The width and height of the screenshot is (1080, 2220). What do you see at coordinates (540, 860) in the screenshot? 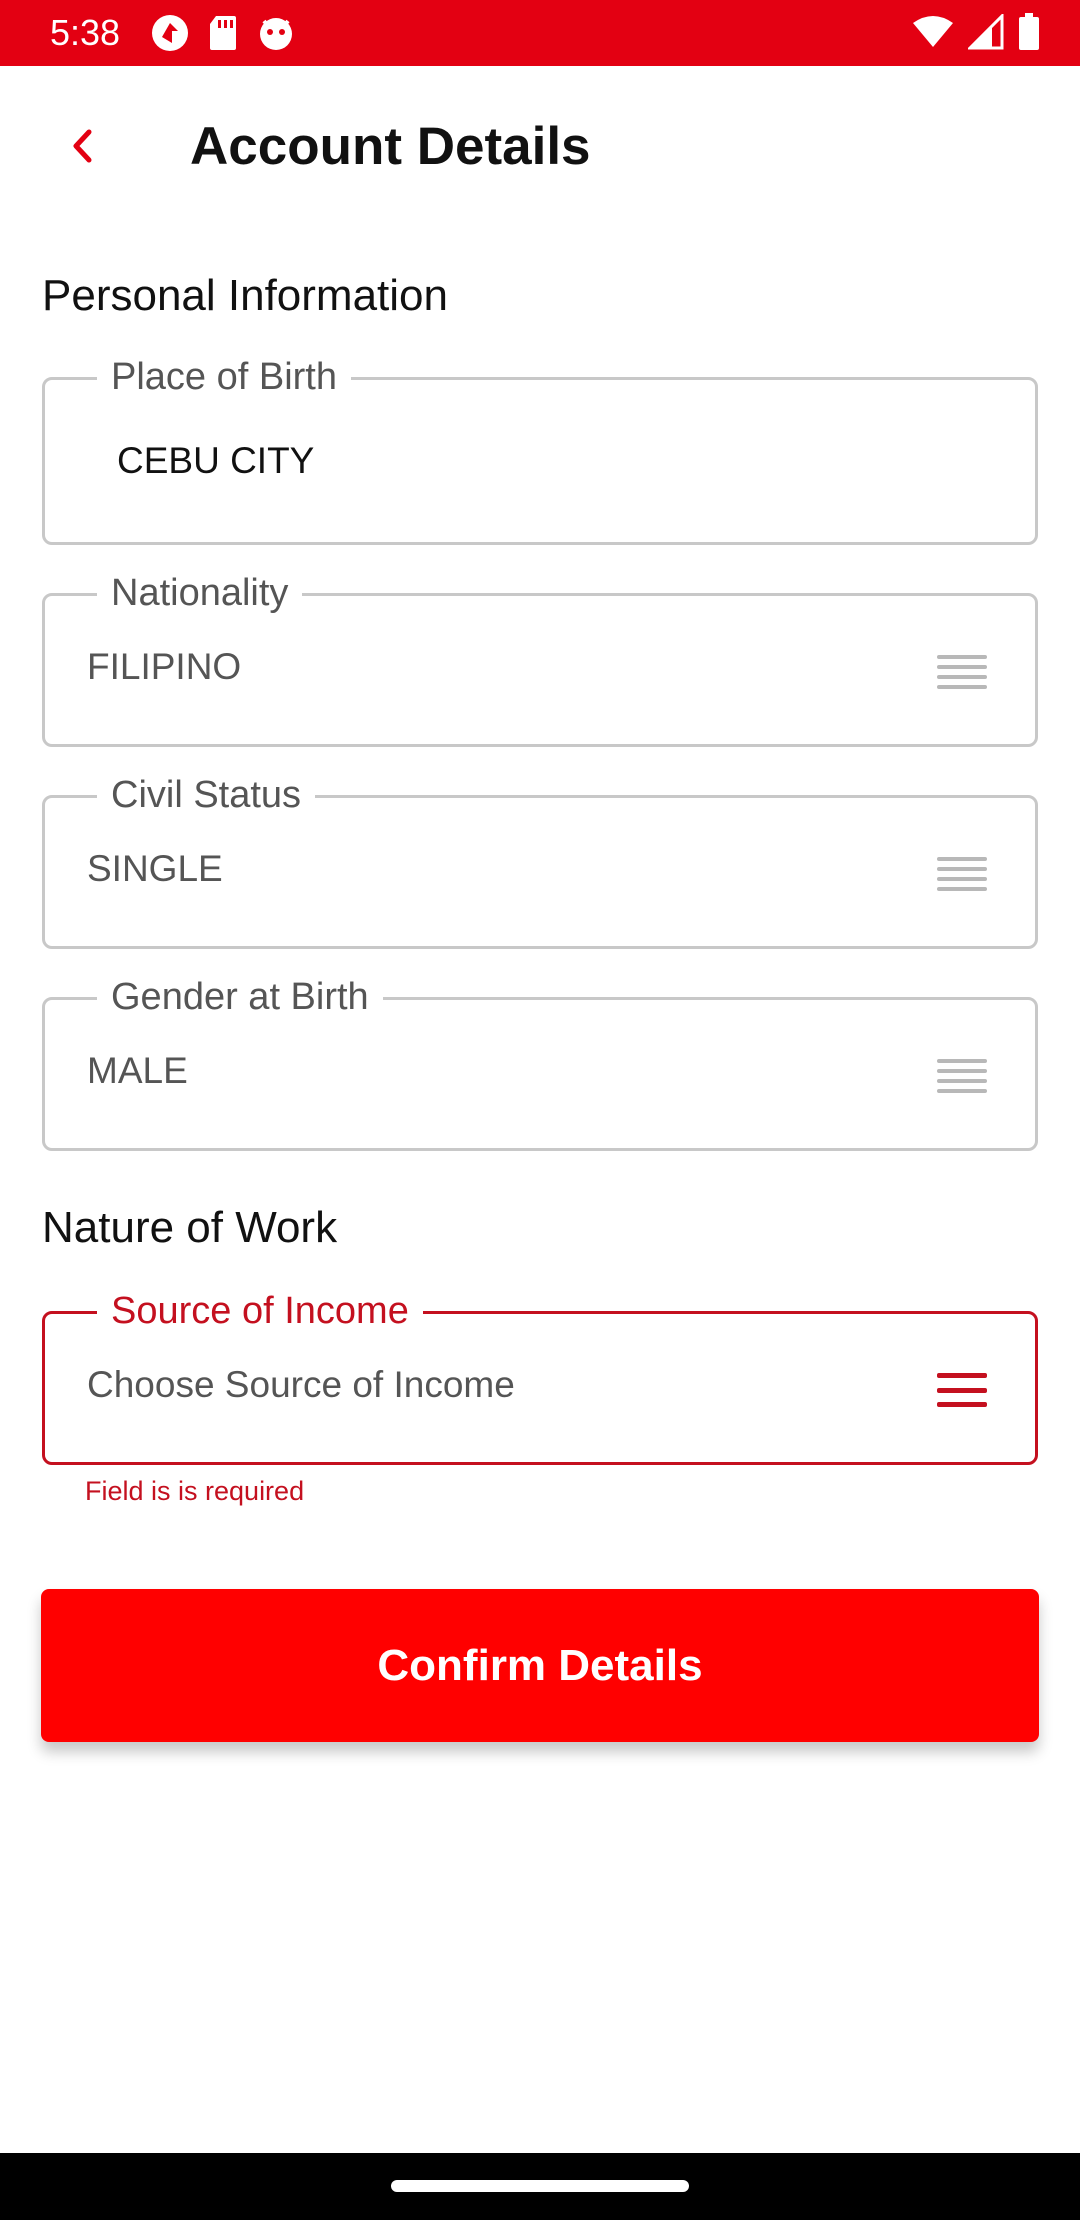
I see `civil-status-dropdown: Civil Status SINGLE` at bounding box center [540, 860].